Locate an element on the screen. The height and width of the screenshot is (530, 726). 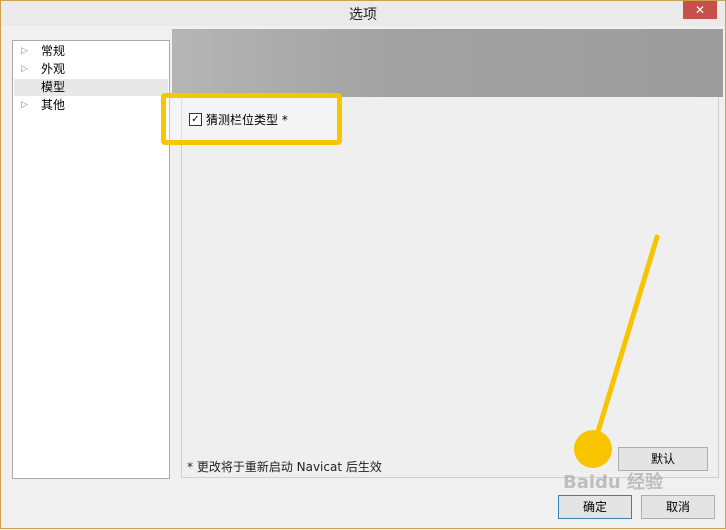
annotation-dot is located at coordinates (593, 449).